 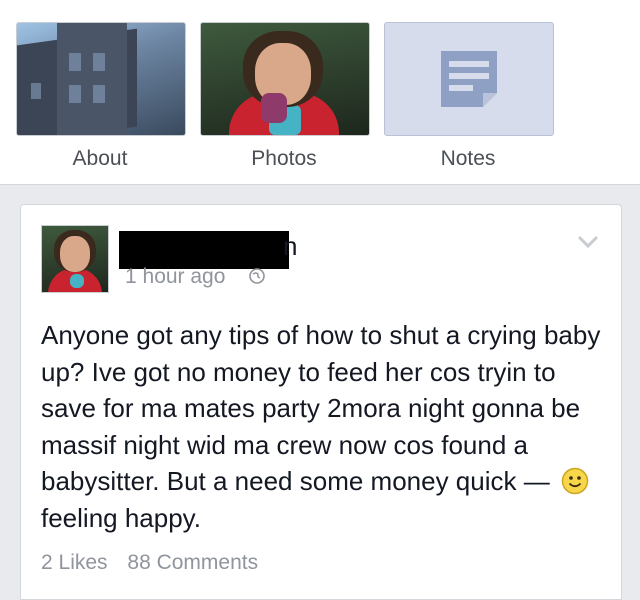 I want to click on notes-tile, so click(x=469, y=79).